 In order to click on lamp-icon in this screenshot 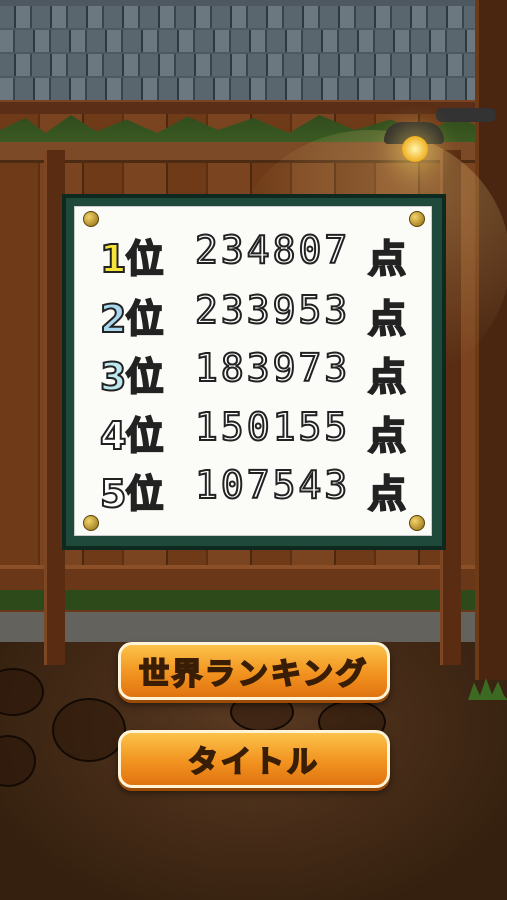, I will do `click(414, 142)`.